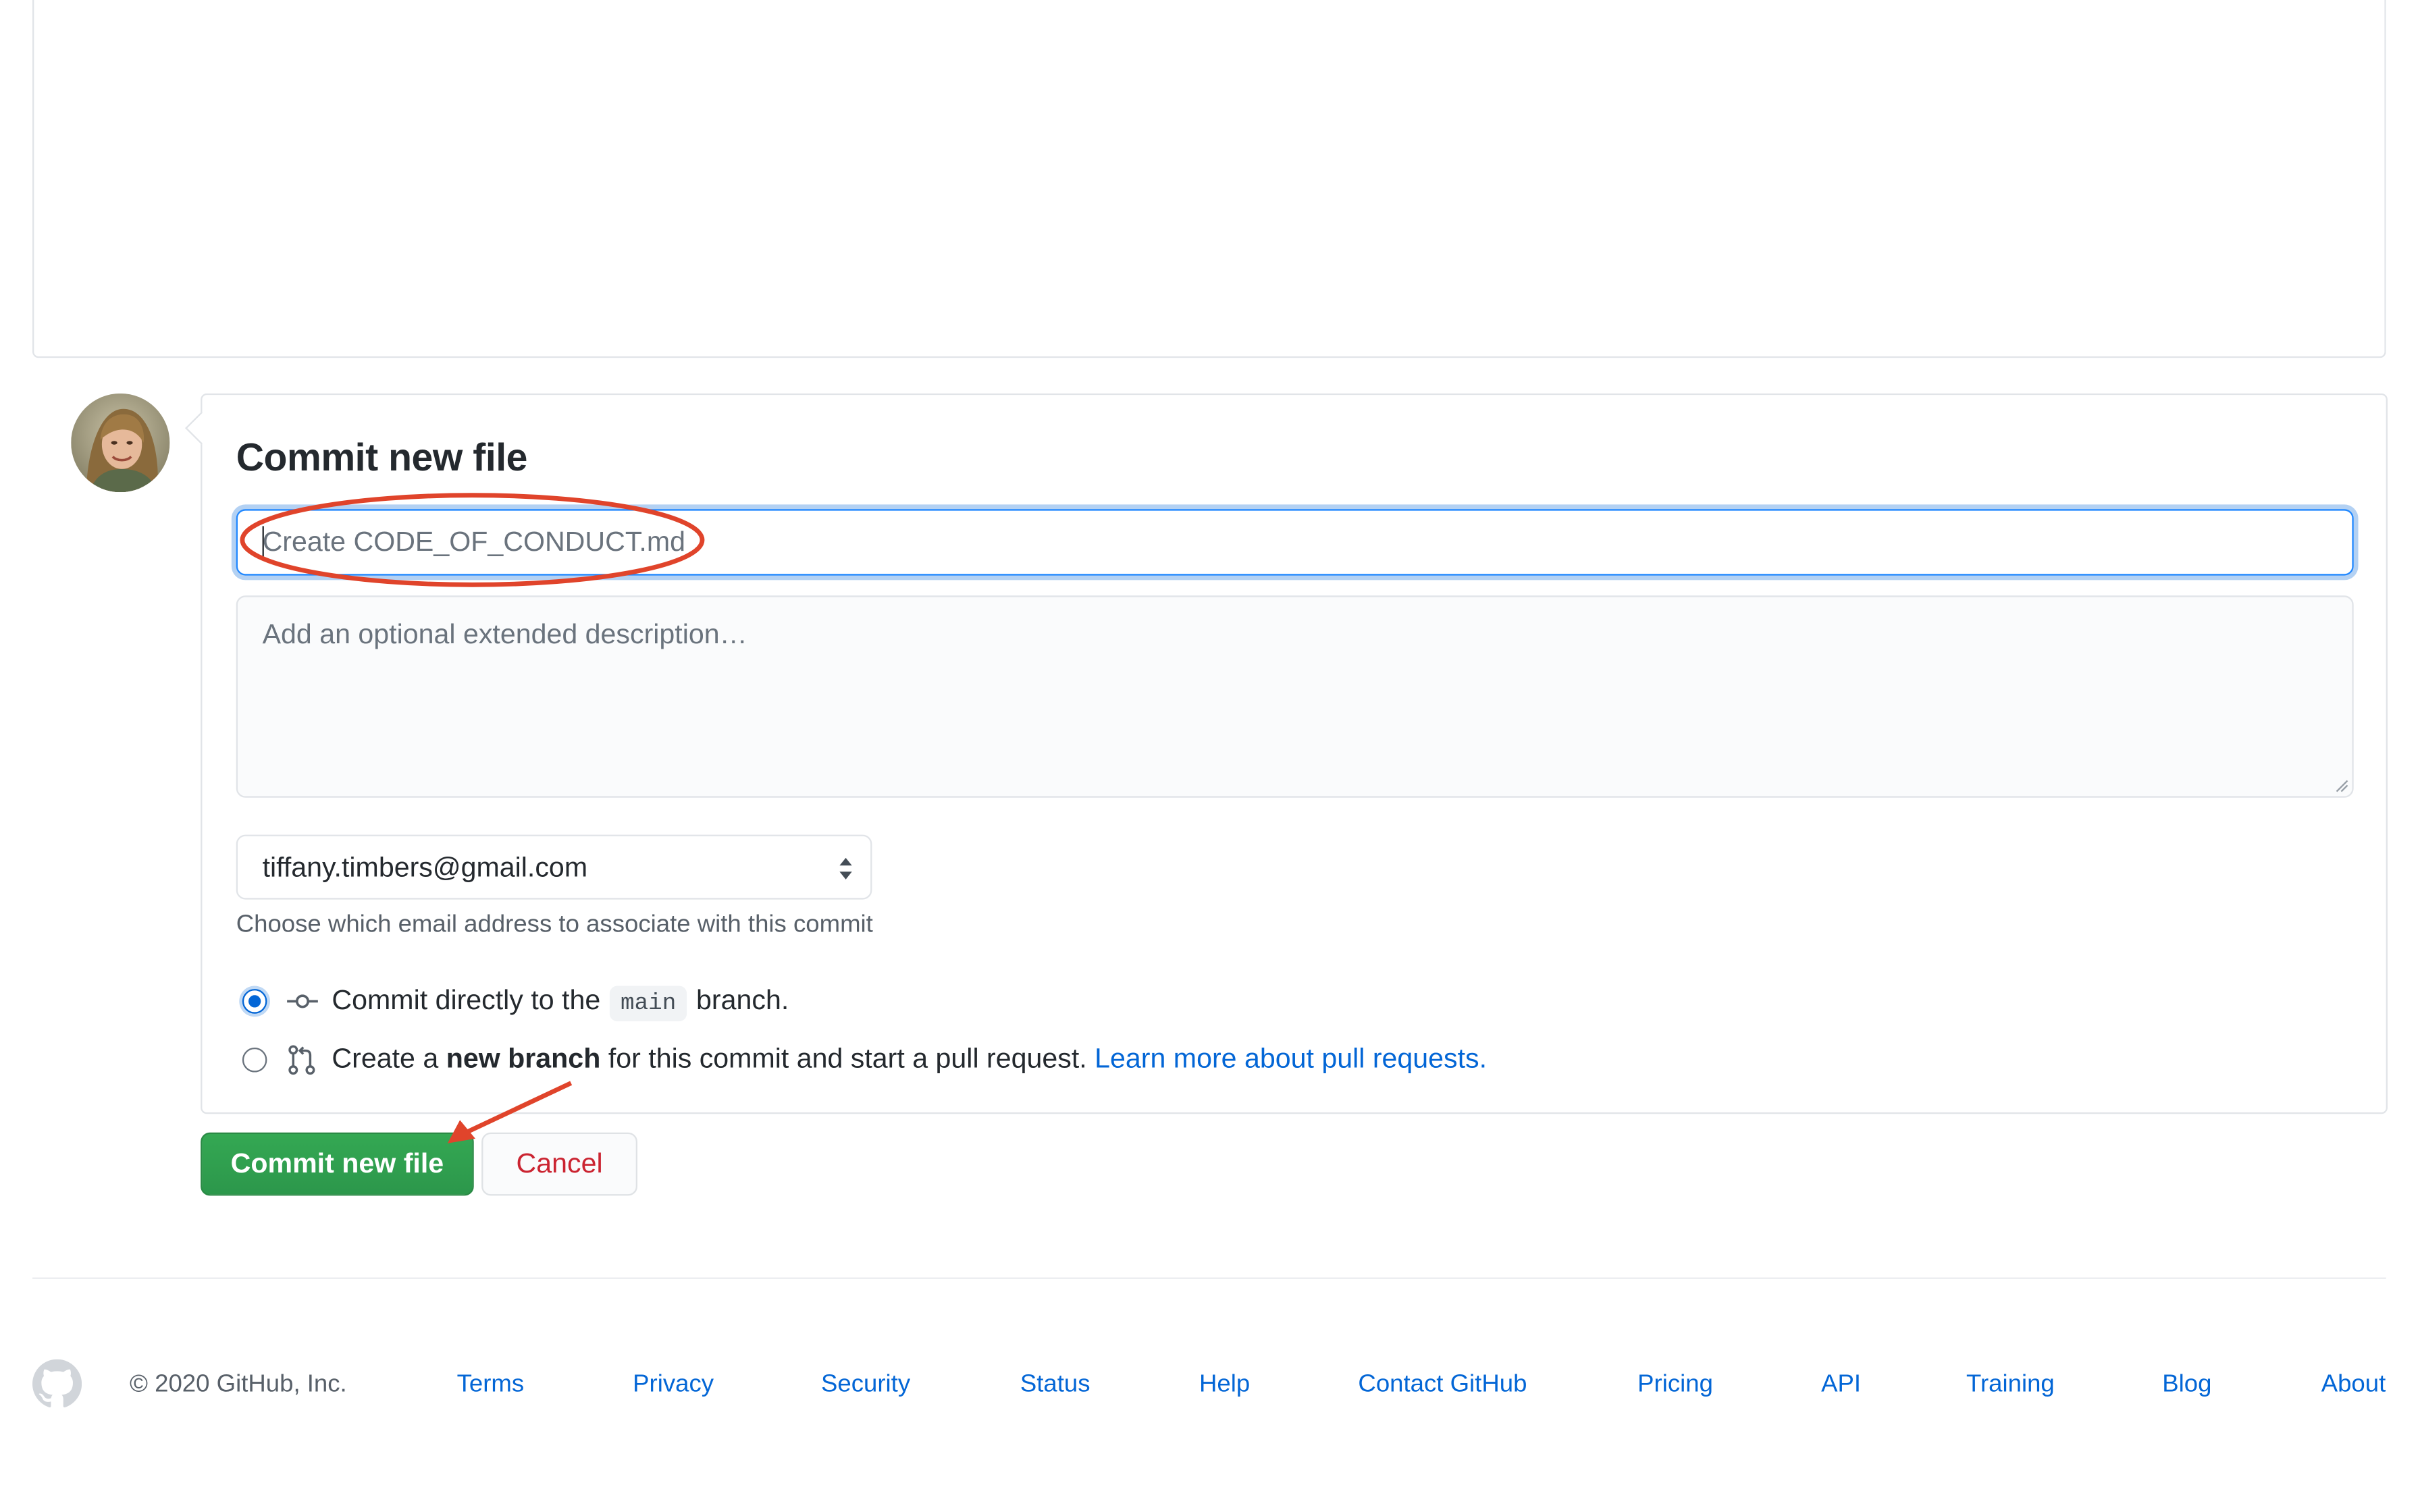 This screenshot has height=1512, width=2420. Describe the element at coordinates (2342, 786) in the screenshot. I see `resize-grip-icon` at that location.